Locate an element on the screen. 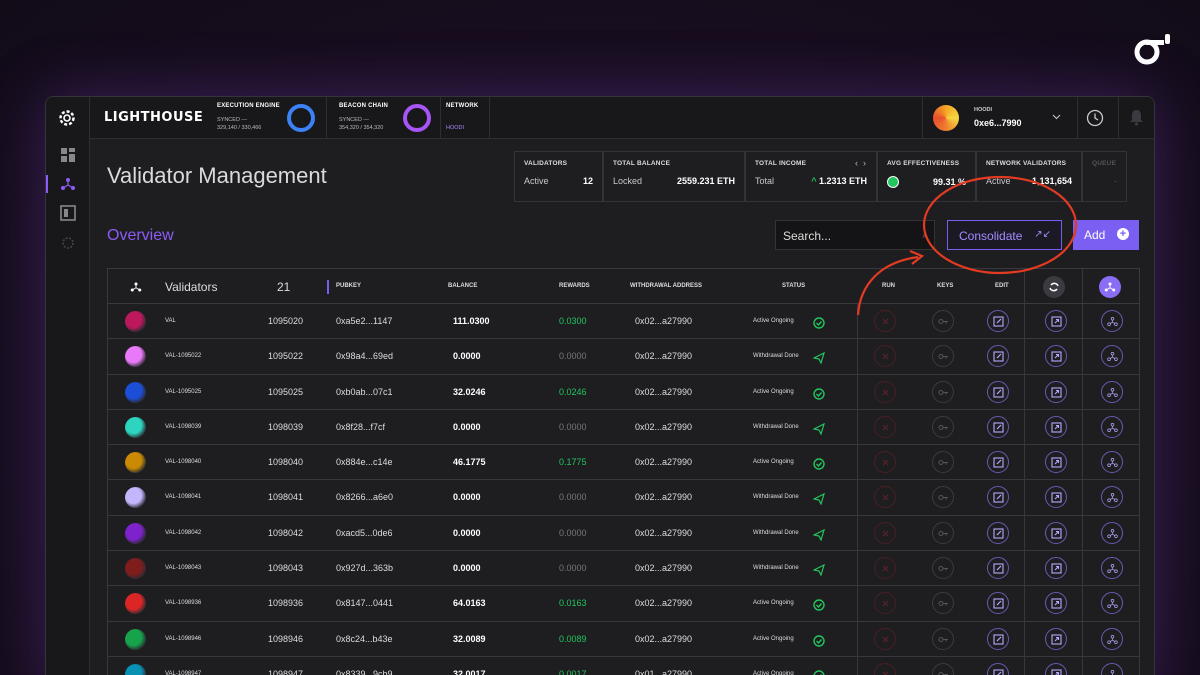  validator-pubkey: 0x98a4...69ed is located at coordinates (364, 356).